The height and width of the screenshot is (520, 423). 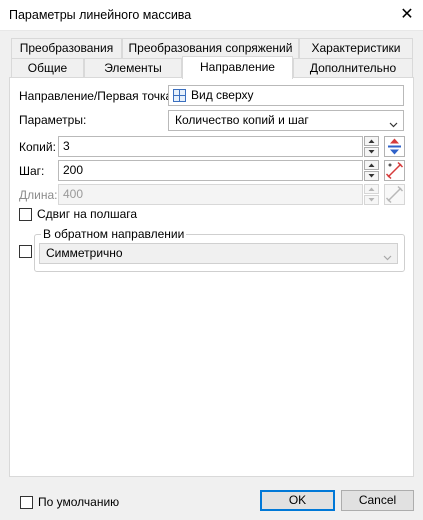 What do you see at coordinates (210, 194) in the screenshot?
I see `length-input: 400` at bounding box center [210, 194].